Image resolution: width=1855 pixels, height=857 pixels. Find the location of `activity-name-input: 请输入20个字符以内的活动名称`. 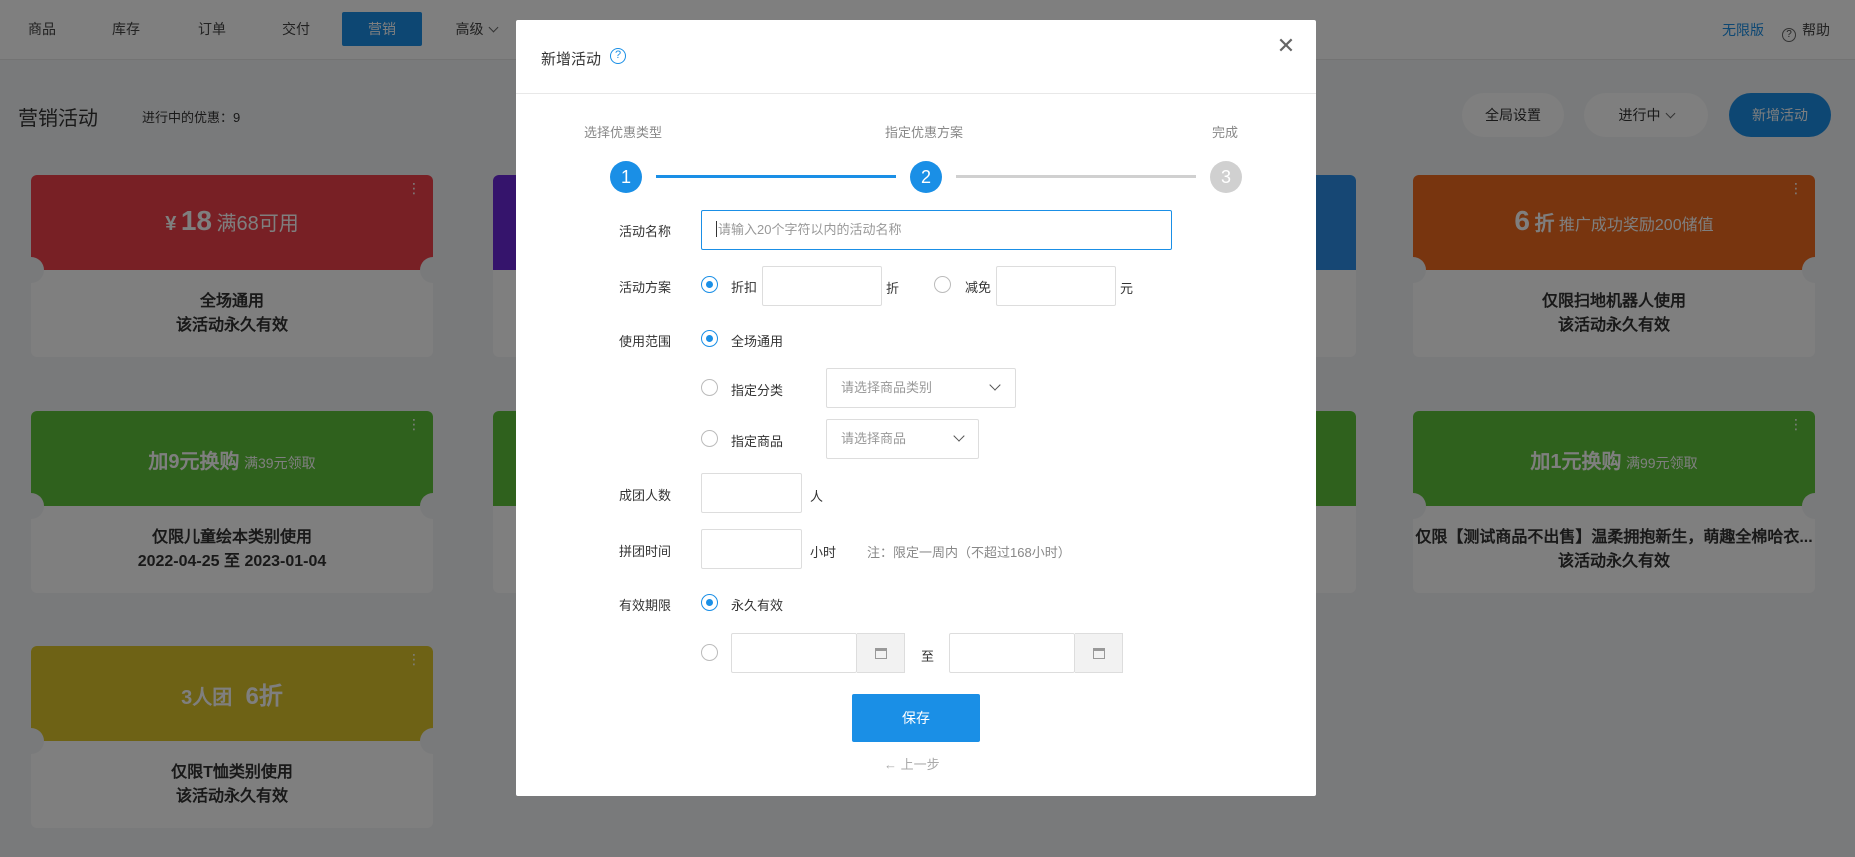

activity-name-input: 请输入20个字符以内的活动名称 is located at coordinates (936, 230).